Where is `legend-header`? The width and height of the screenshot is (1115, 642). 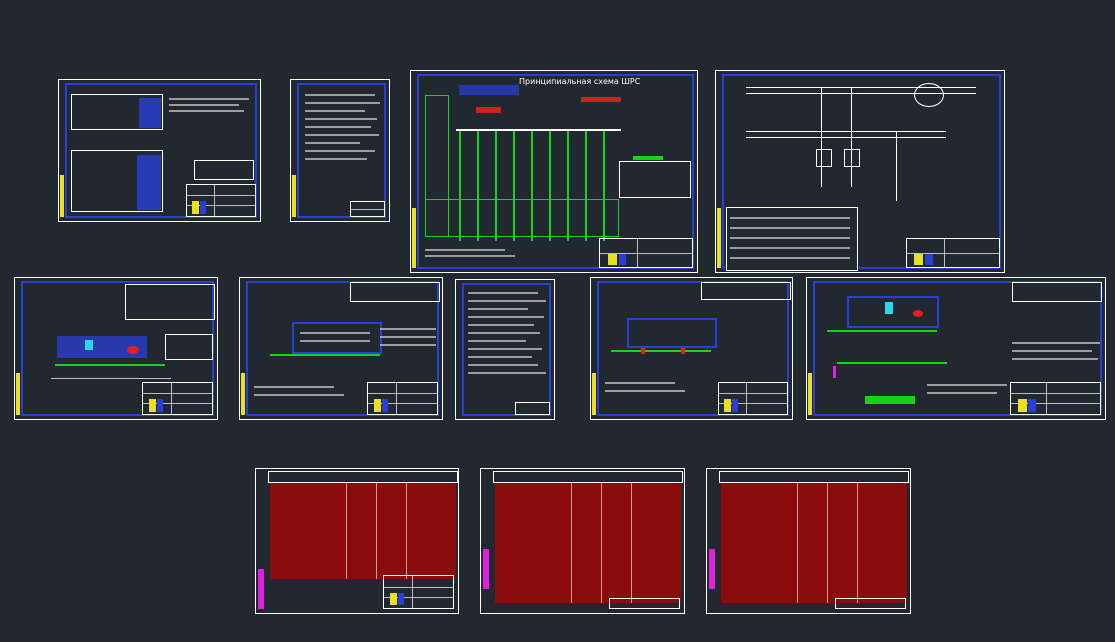 legend-header is located at coordinates (648, 158).